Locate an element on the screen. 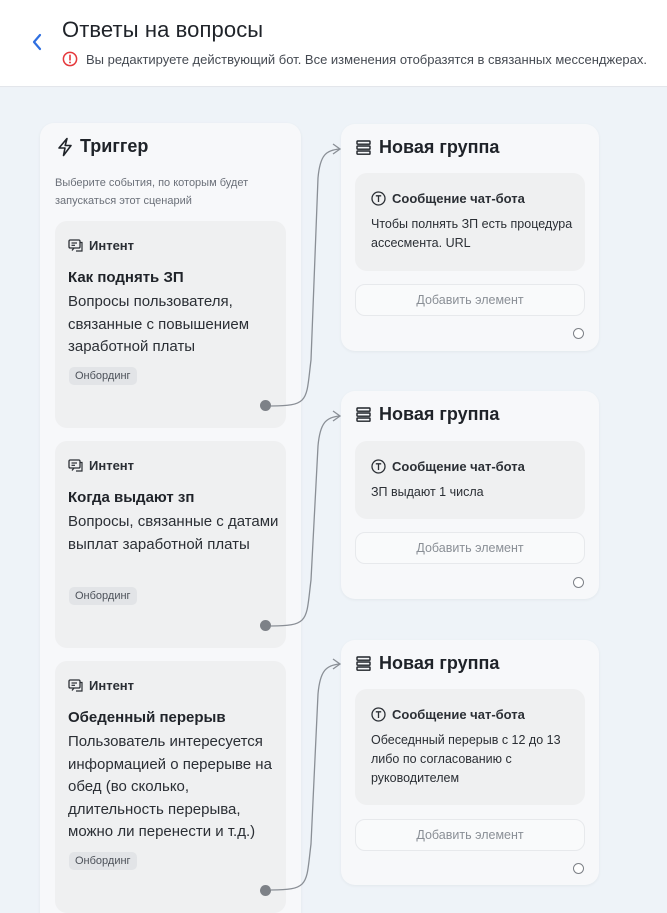  bot-message-card: Сообщение чат-бота ЗП выдают 1 числа is located at coordinates (470, 480).